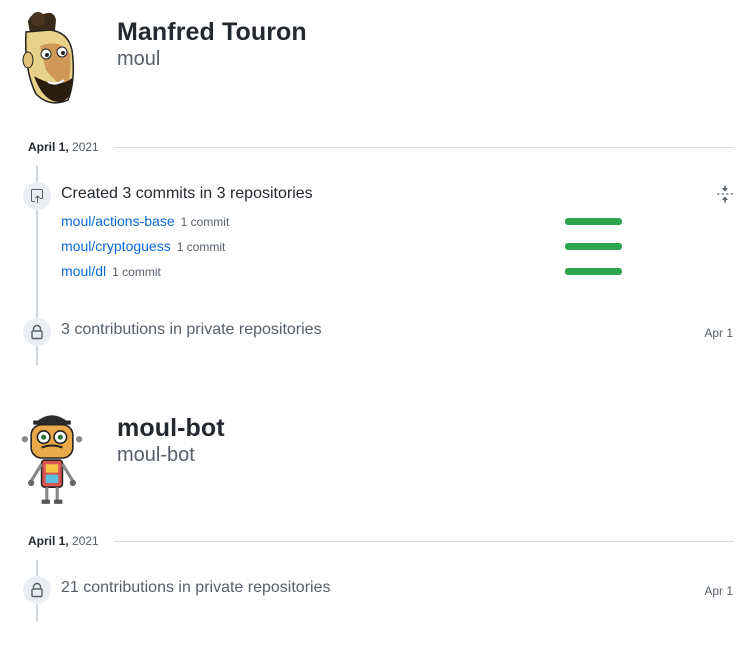 The image size is (753, 666). I want to click on private-contributions: 21 contributions in private repositories, so click(196, 587).